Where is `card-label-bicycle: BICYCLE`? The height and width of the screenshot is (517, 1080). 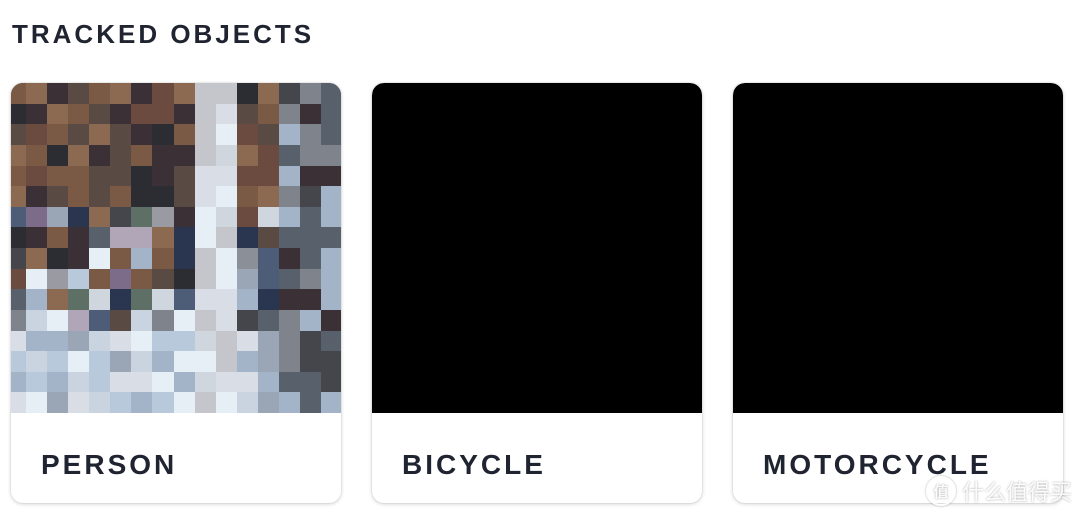 card-label-bicycle: BICYCLE is located at coordinates (474, 464).